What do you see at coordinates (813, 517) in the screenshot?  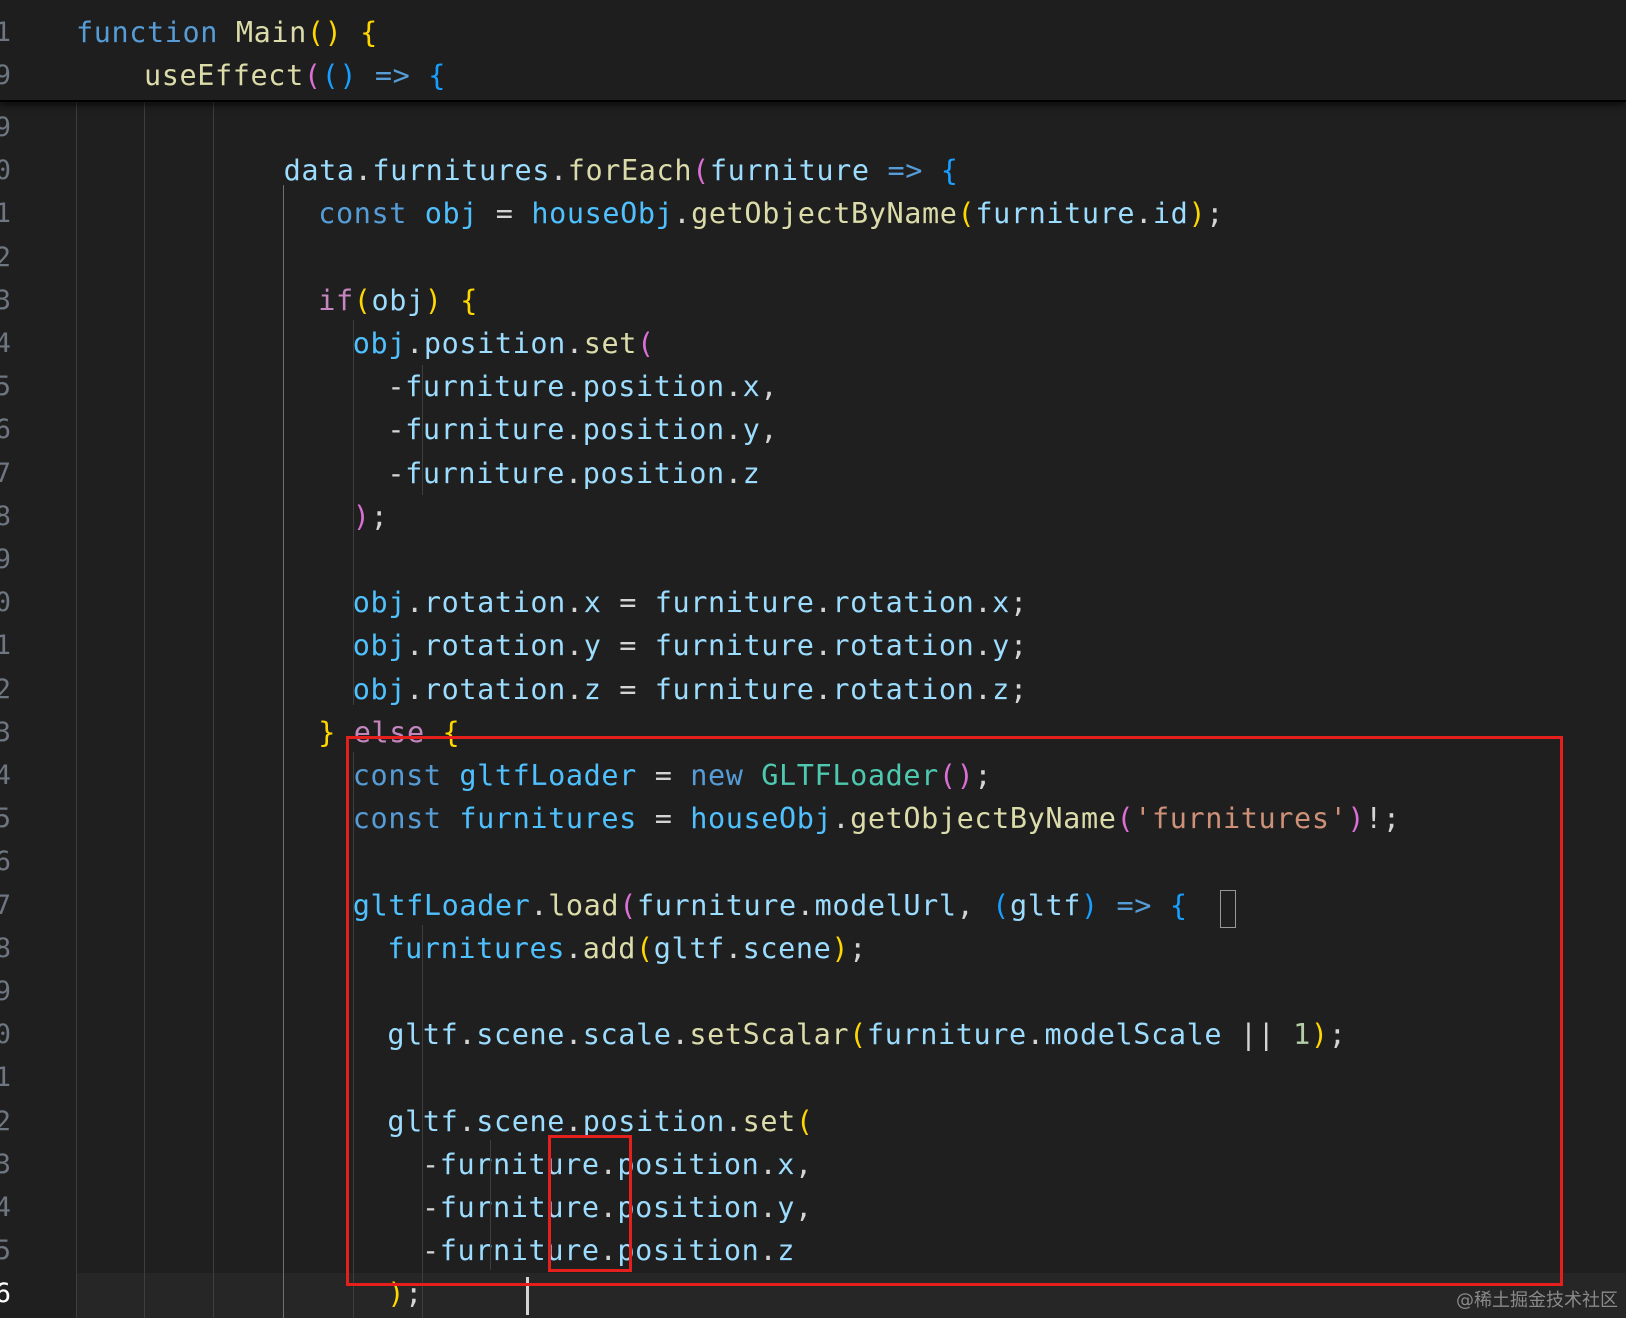 I see `code-line: 8);` at bounding box center [813, 517].